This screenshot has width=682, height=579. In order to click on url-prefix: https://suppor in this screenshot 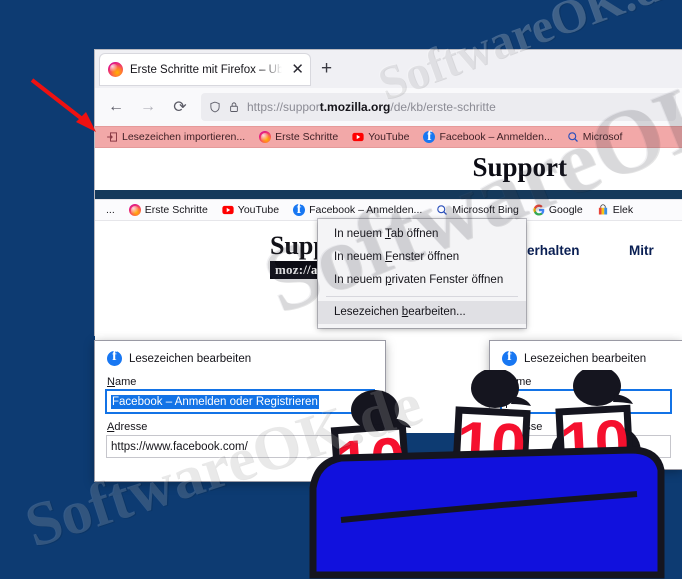, I will do `click(283, 107)`.